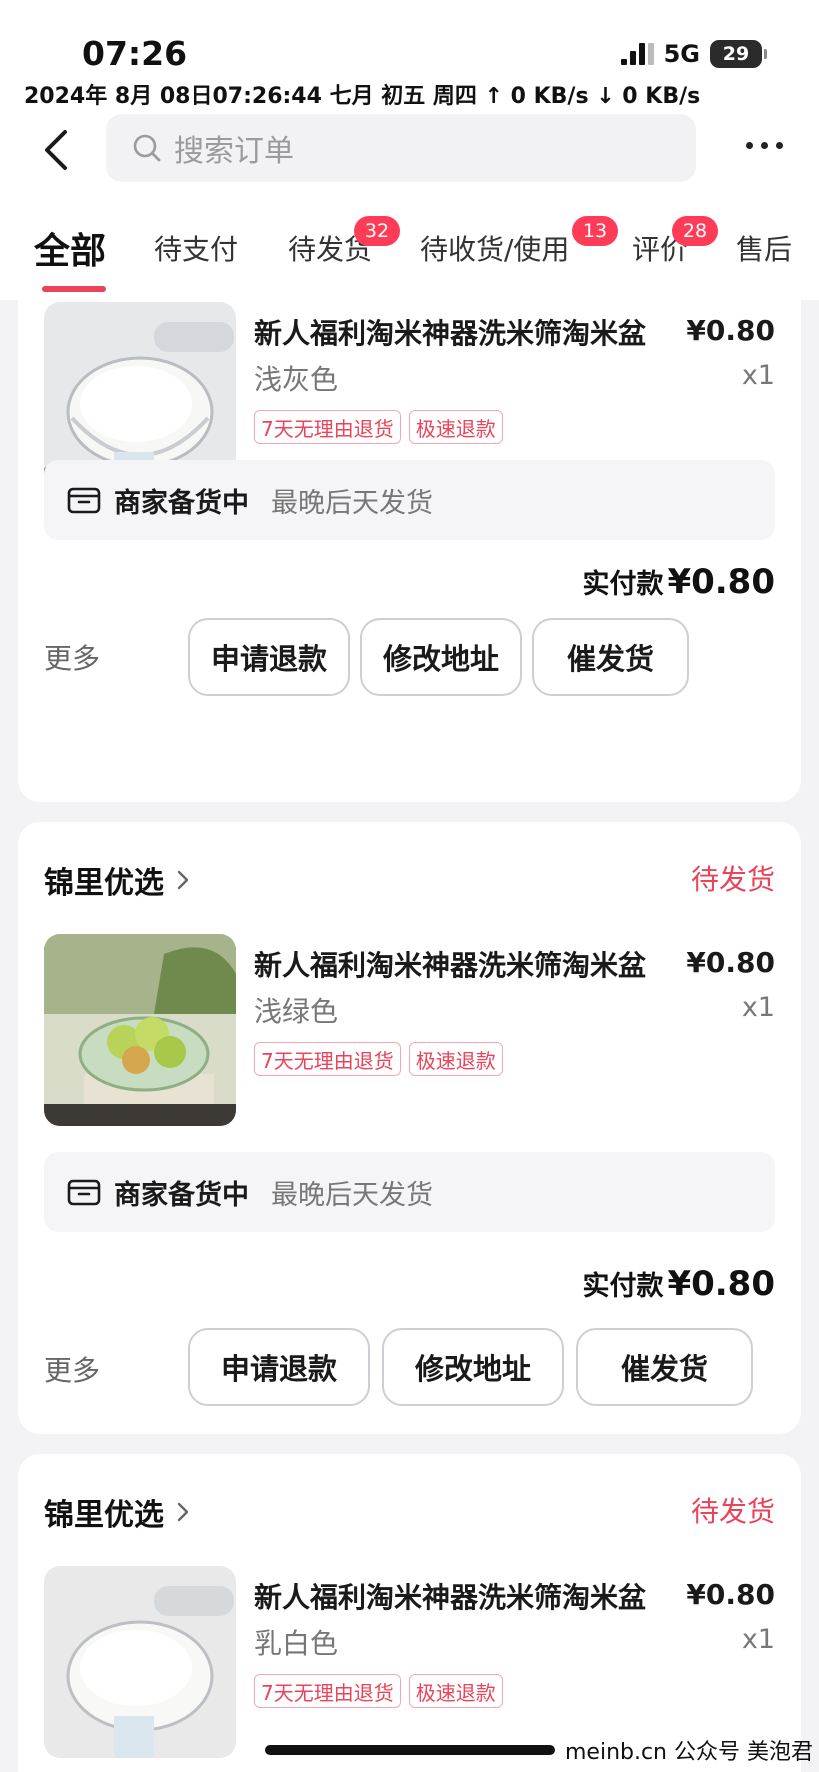  What do you see at coordinates (410, 1750) in the screenshot?
I see `home-indicator` at bounding box center [410, 1750].